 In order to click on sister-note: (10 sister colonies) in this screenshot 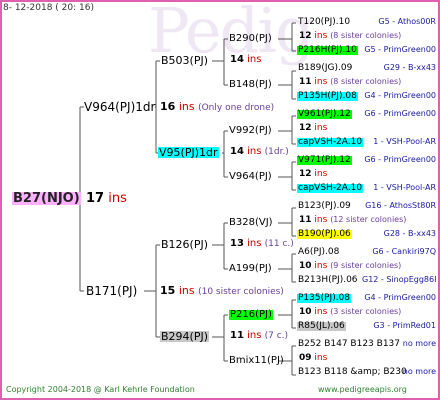, I will do `click(241, 292)`.